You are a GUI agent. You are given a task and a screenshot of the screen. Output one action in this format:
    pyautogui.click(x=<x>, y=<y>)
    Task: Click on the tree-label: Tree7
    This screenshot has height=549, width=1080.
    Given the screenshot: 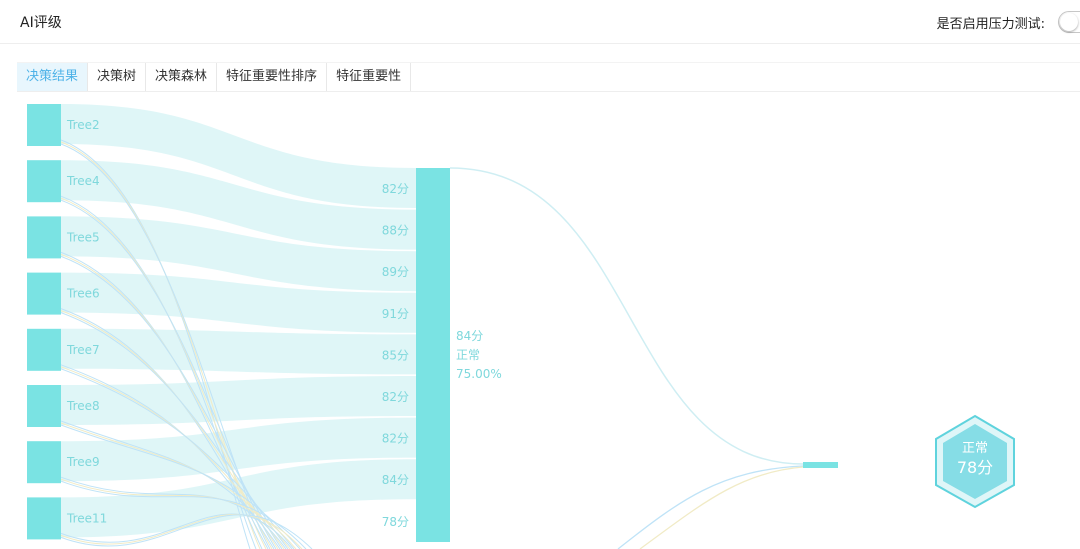 What is the action you would take?
    pyautogui.click(x=83, y=350)
    